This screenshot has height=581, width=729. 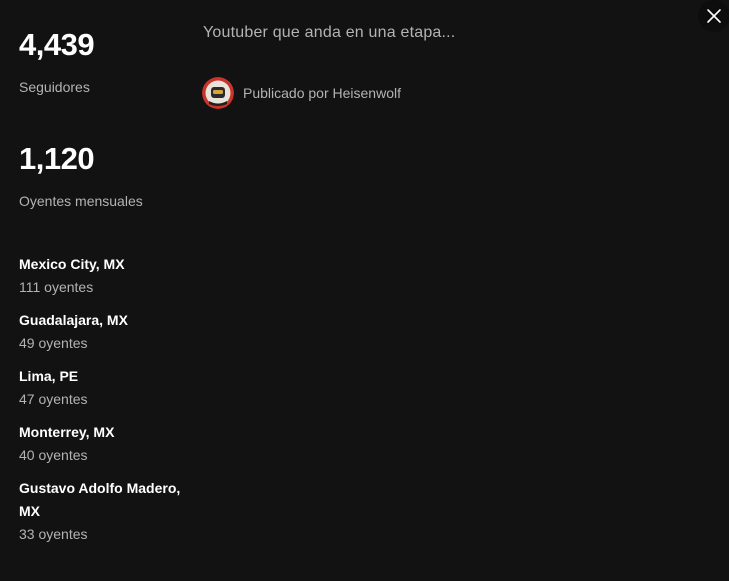 What do you see at coordinates (106, 444) in the screenshot?
I see `city-item: Monterrey, MX 40 oyentes` at bounding box center [106, 444].